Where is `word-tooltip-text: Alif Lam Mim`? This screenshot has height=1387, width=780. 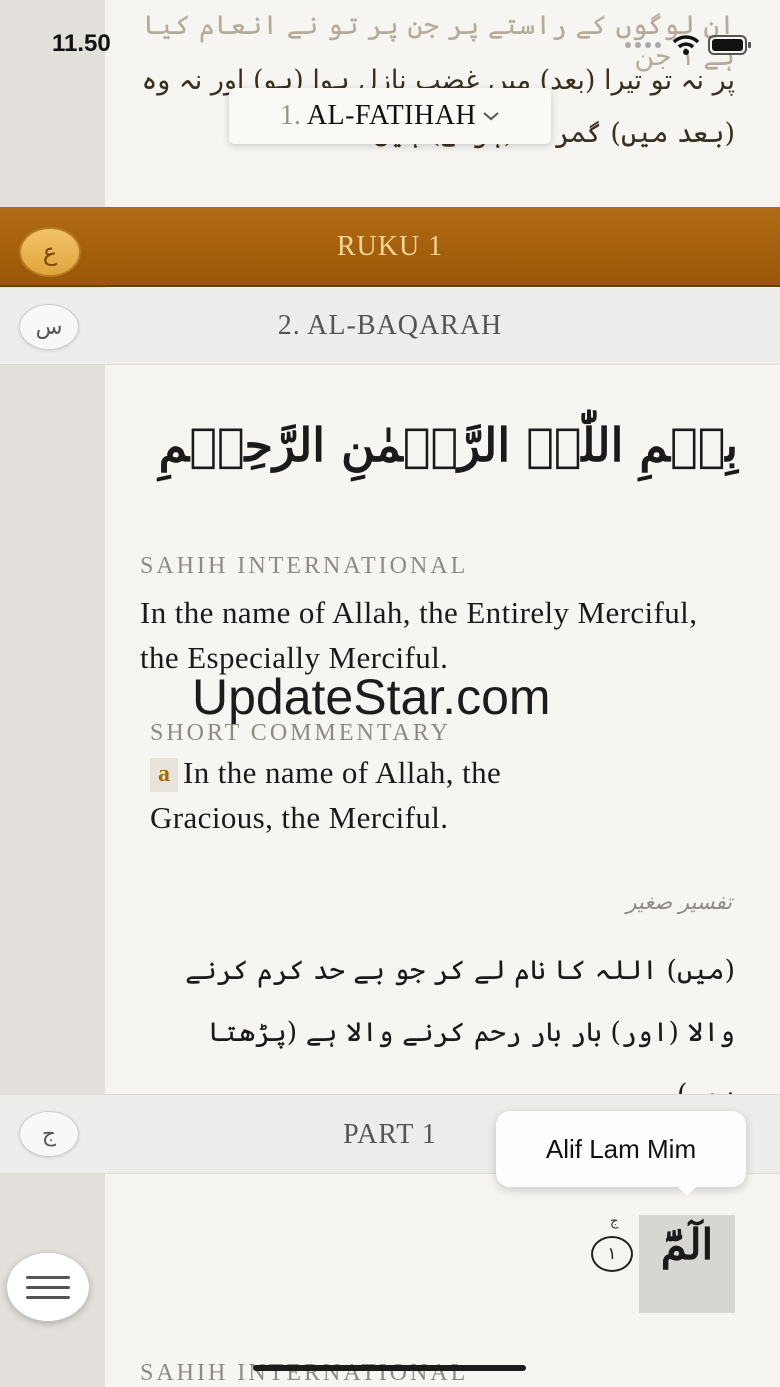 word-tooltip-text: Alif Lam Mim is located at coordinates (621, 1148).